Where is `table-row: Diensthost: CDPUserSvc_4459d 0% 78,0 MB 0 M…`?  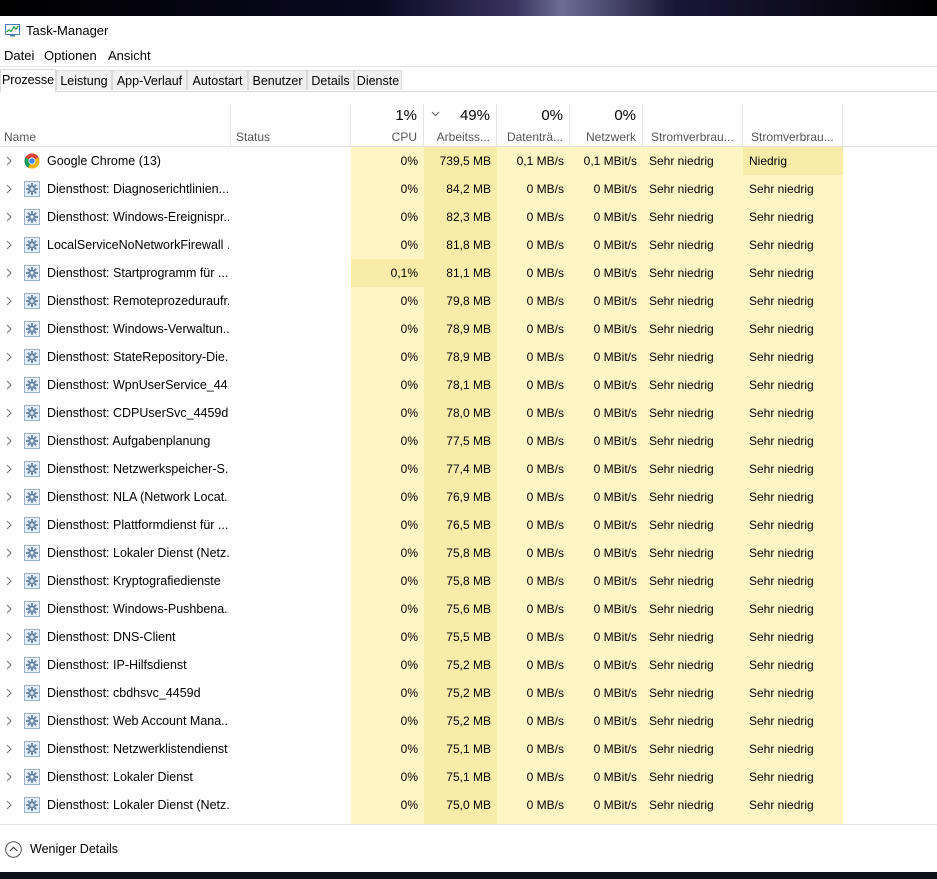 table-row: Diensthost: CDPUserSvc_4459d 0% 78,0 MB 0 M… is located at coordinates (468, 413).